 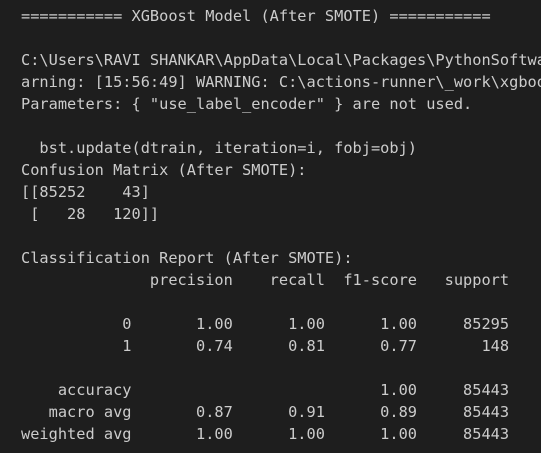 I want to click on report-row-accuracy: accuracy 1.00 85443, so click(x=265, y=390).